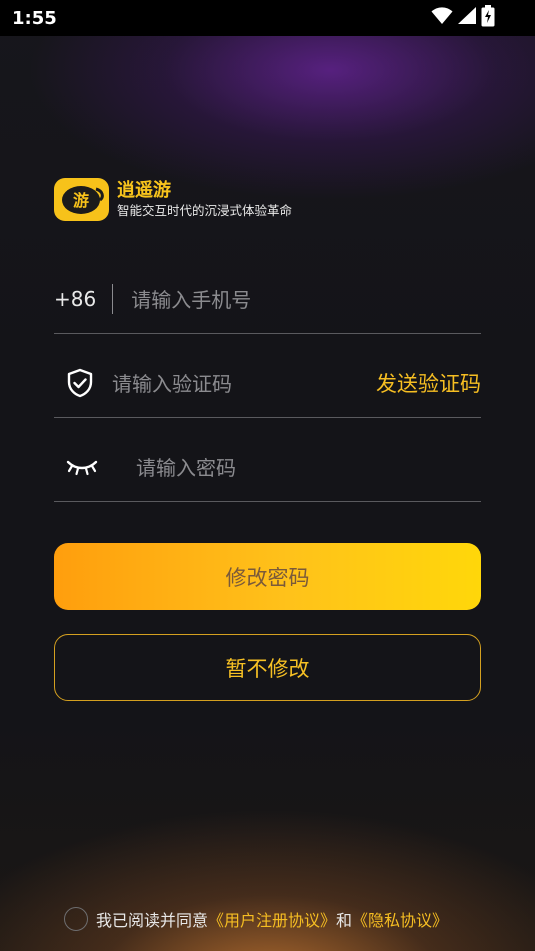 The width and height of the screenshot is (535, 951). What do you see at coordinates (442, 18) in the screenshot?
I see `wifi-icon` at bounding box center [442, 18].